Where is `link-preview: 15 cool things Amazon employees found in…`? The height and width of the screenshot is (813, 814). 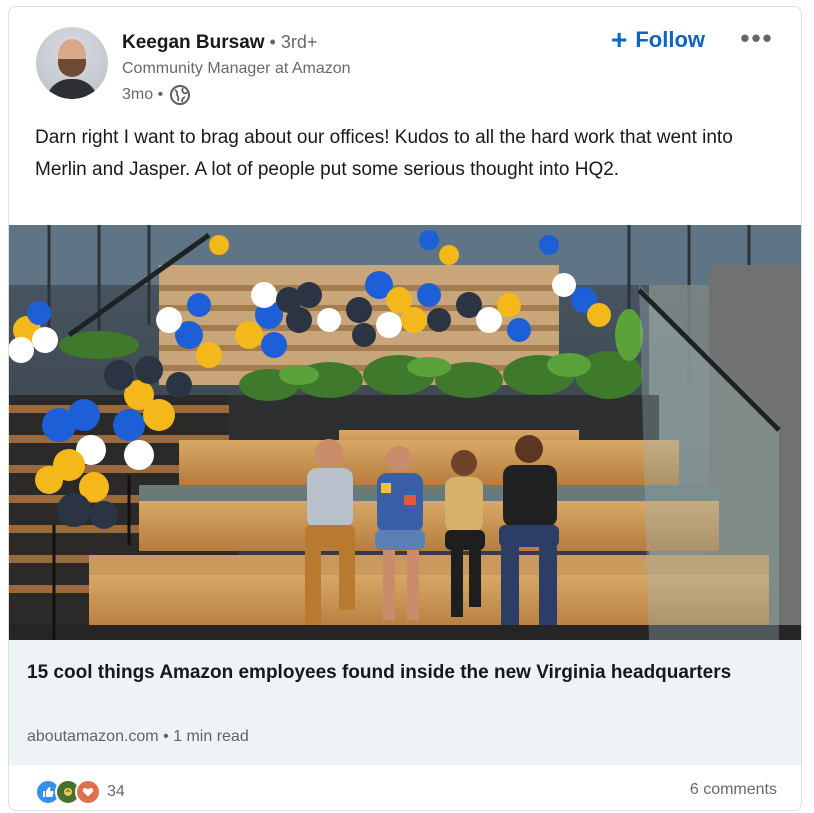
link-preview: 15 cool things Amazon employees found in… is located at coordinates (405, 702).